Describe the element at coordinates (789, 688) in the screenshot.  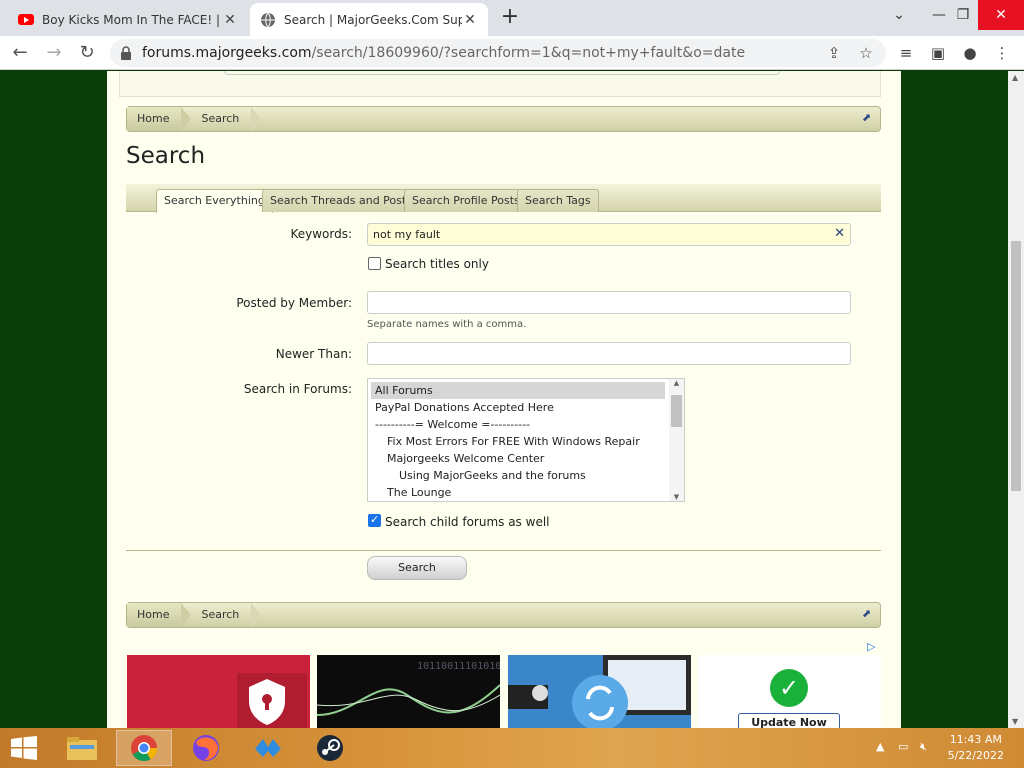
I see `checkmark-icon: ✓` at that location.